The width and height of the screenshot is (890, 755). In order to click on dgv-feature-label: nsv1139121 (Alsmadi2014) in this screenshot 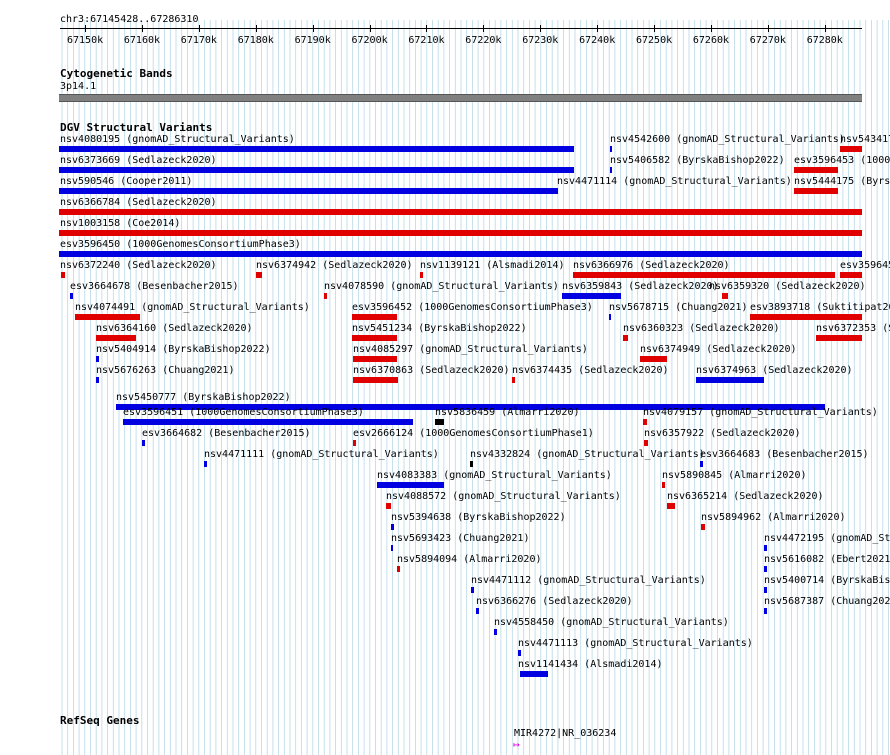, I will do `click(492, 265)`.